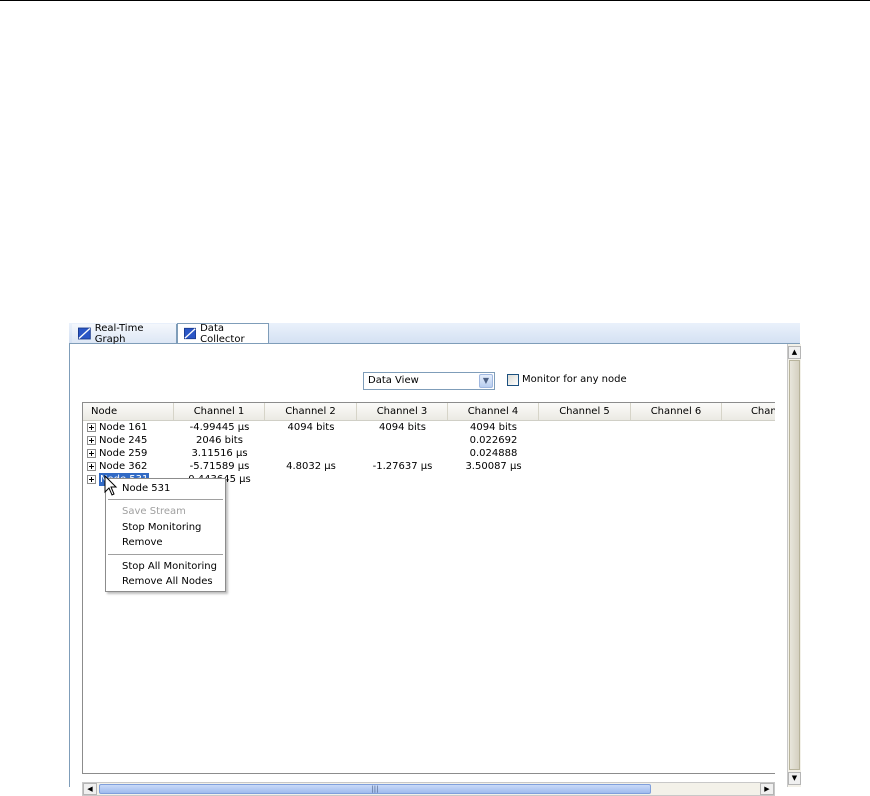  What do you see at coordinates (429, 381) in the screenshot?
I see `view-select: Data View ▼` at bounding box center [429, 381].